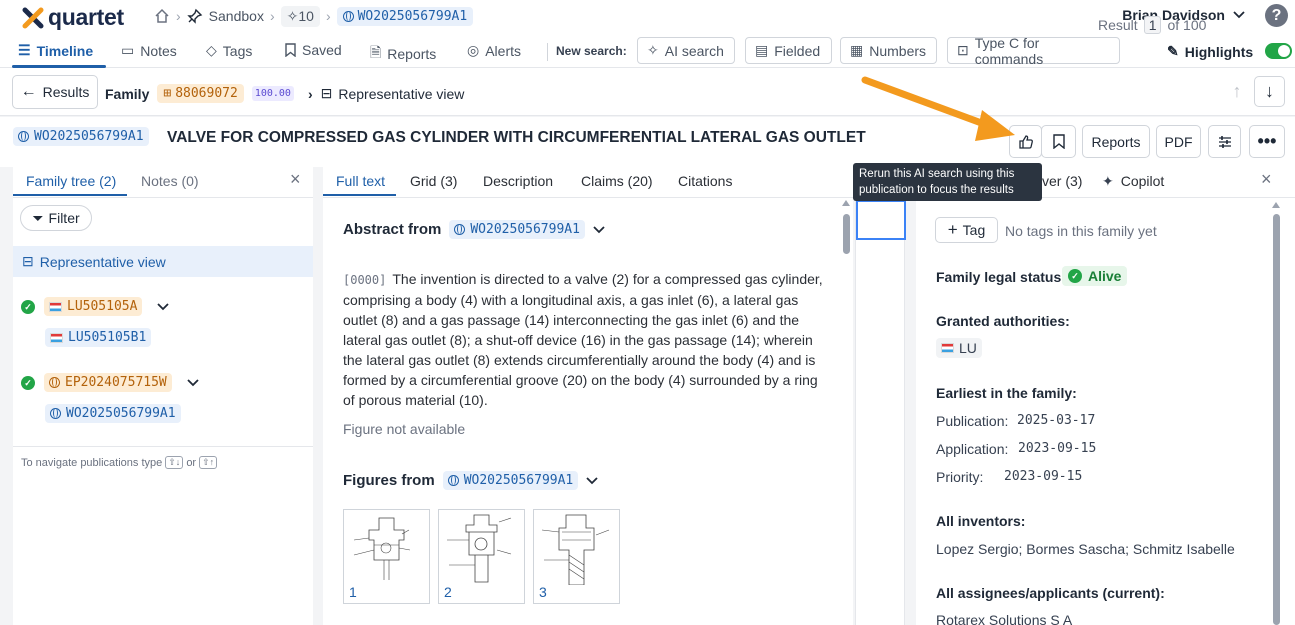 The width and height of the screenshot is (1295, 625). Describe the element at coordinates (762, 50) in the screenshot. I see `list-icon: ▤` at that location.